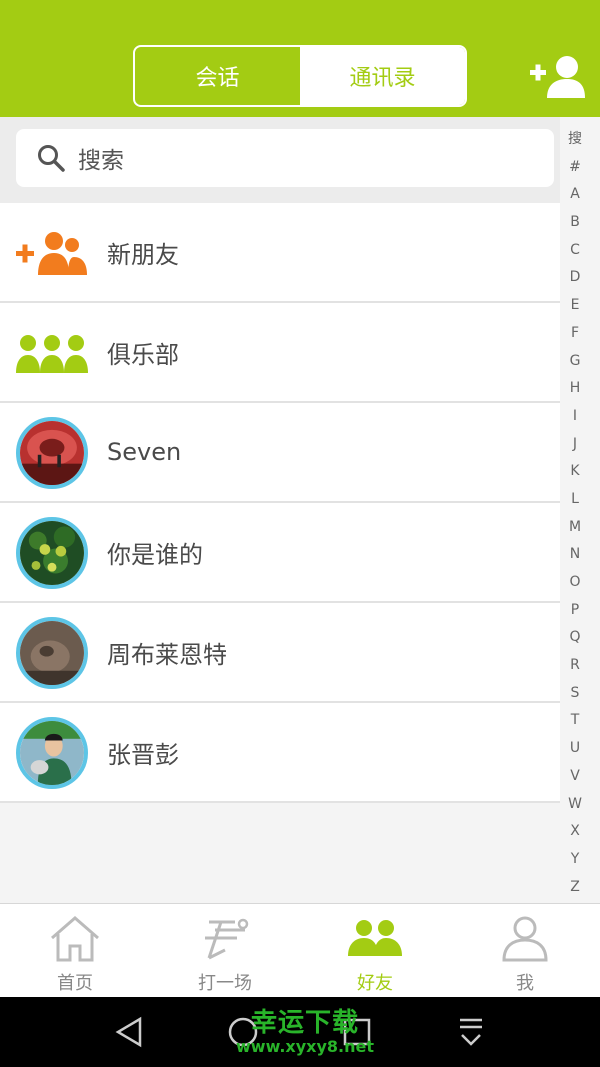  Describe the element at coordinates (167, 654) in the screenshot. I see `contact-name: 周布莱恩特` at that location.